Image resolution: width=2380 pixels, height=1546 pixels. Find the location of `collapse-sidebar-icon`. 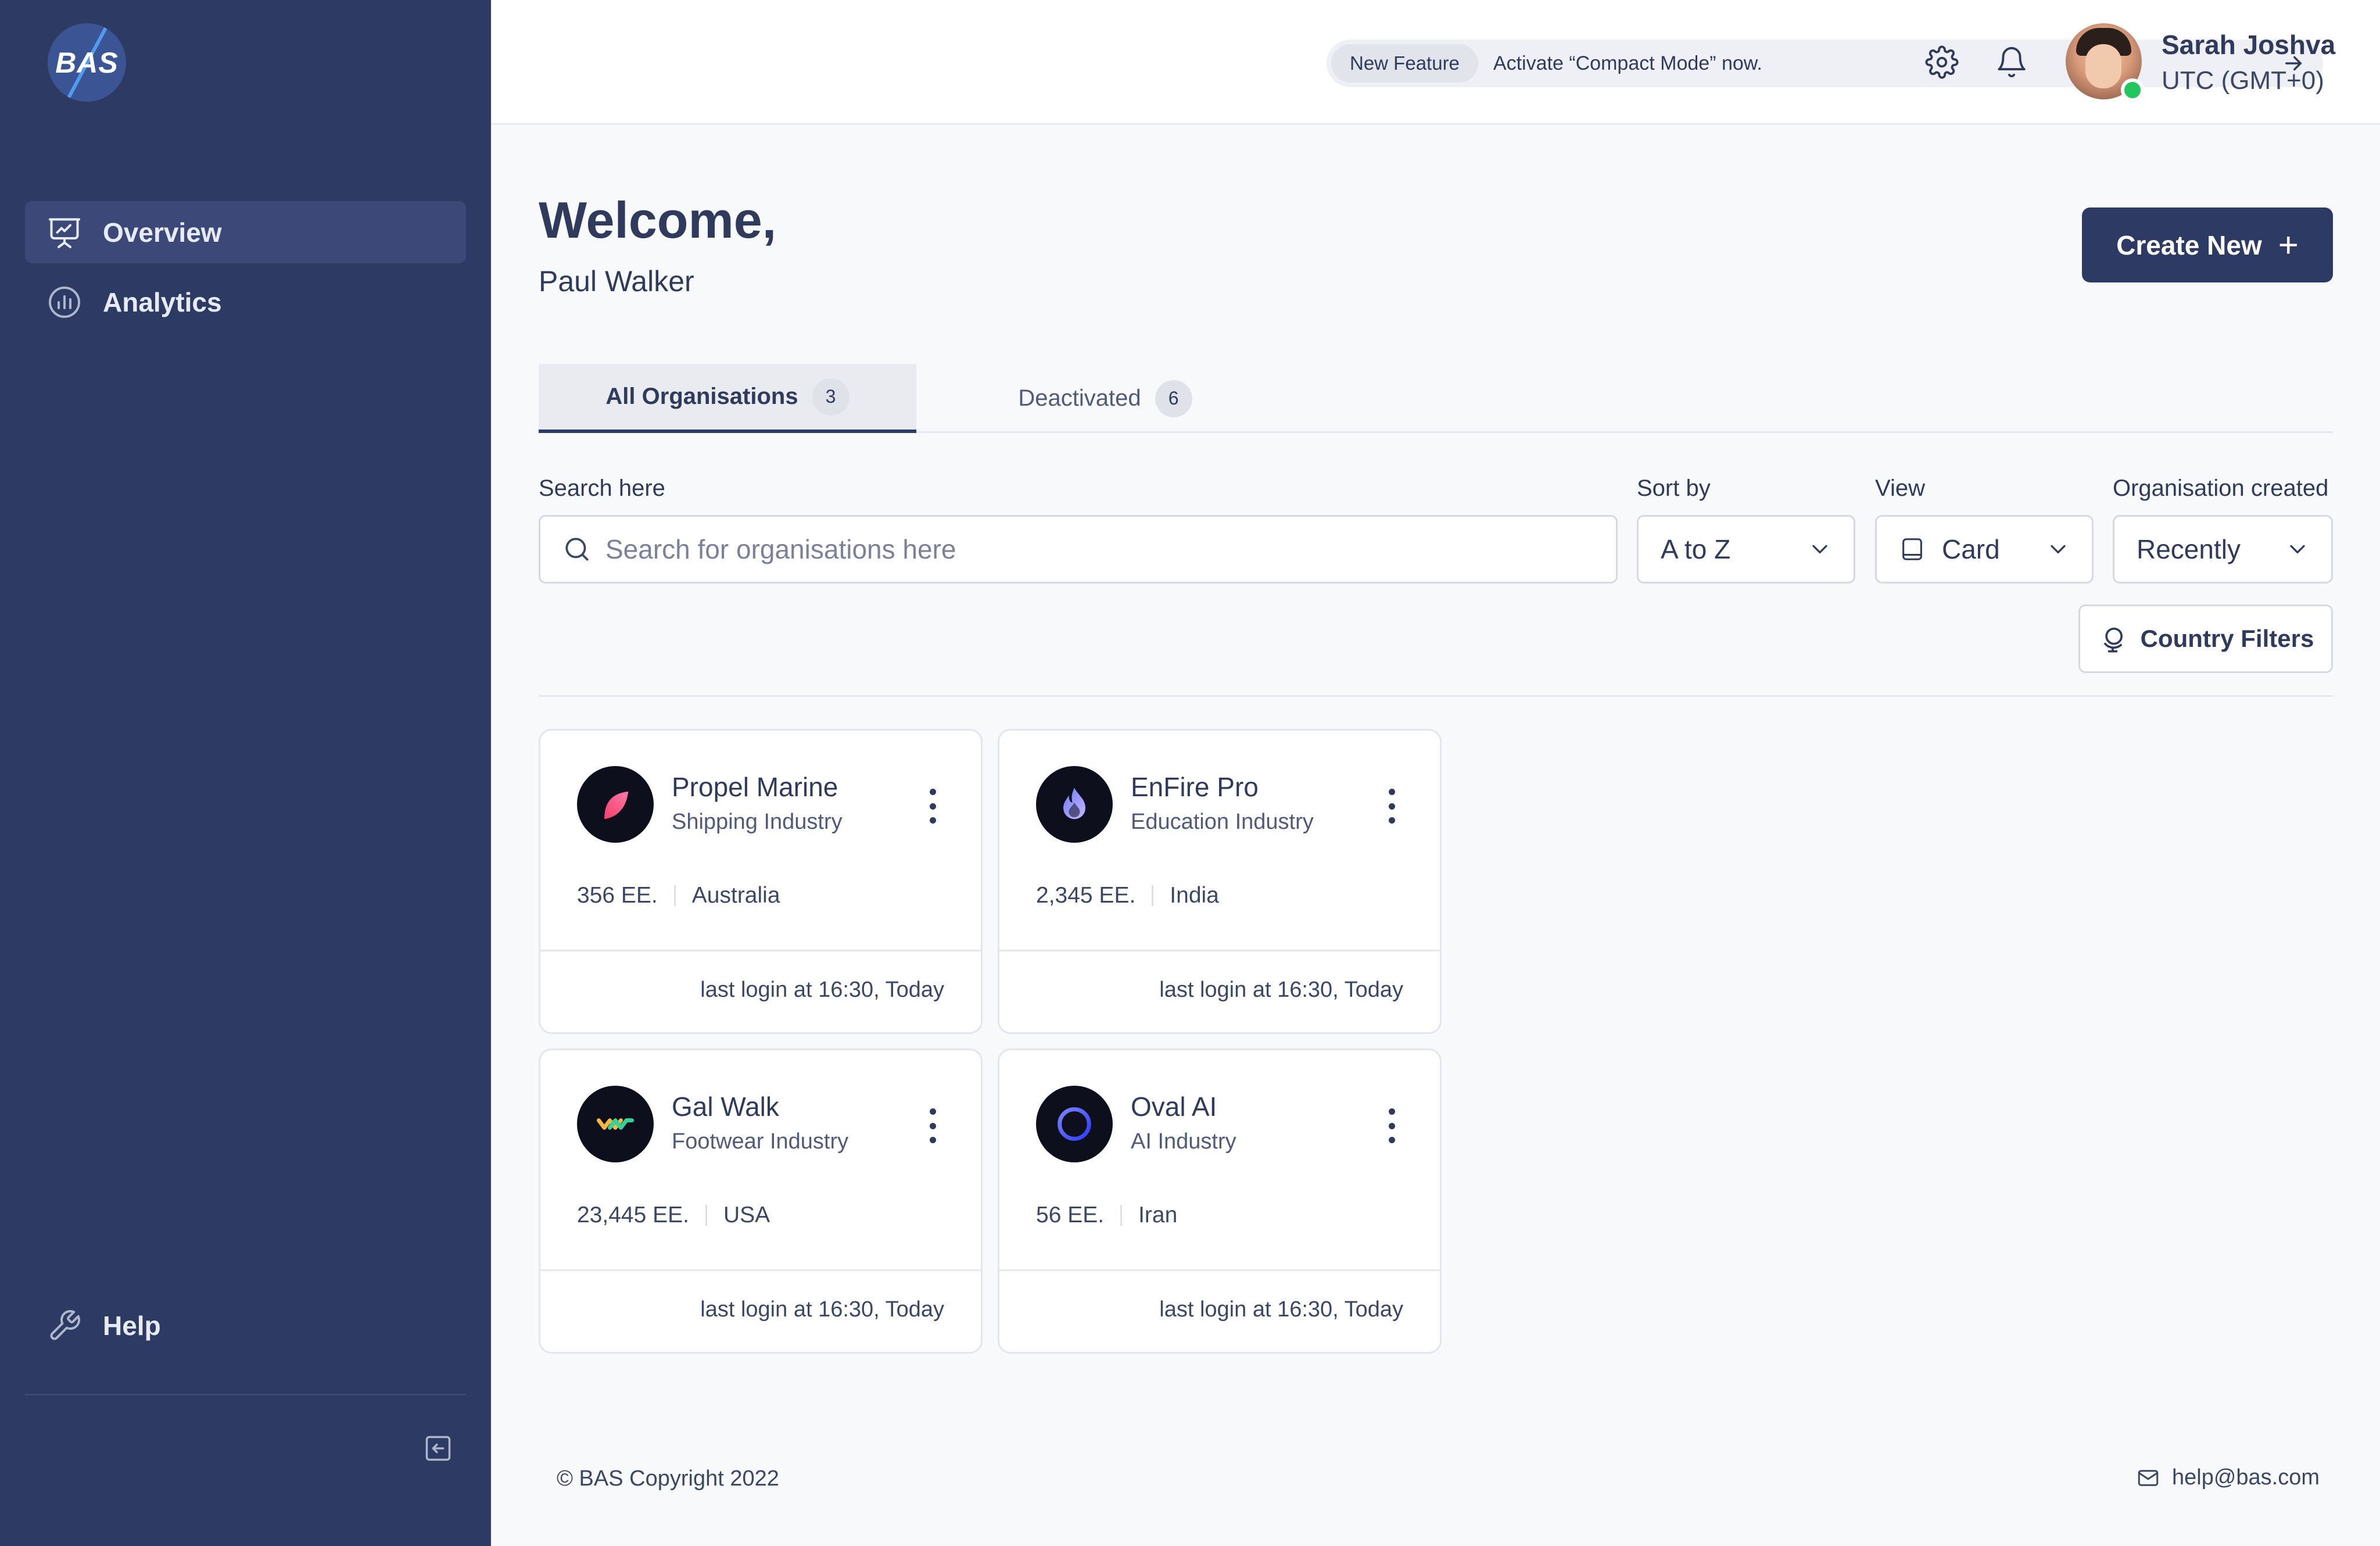

collapse-sidebar-icon is located at coordinates (438, 1448).